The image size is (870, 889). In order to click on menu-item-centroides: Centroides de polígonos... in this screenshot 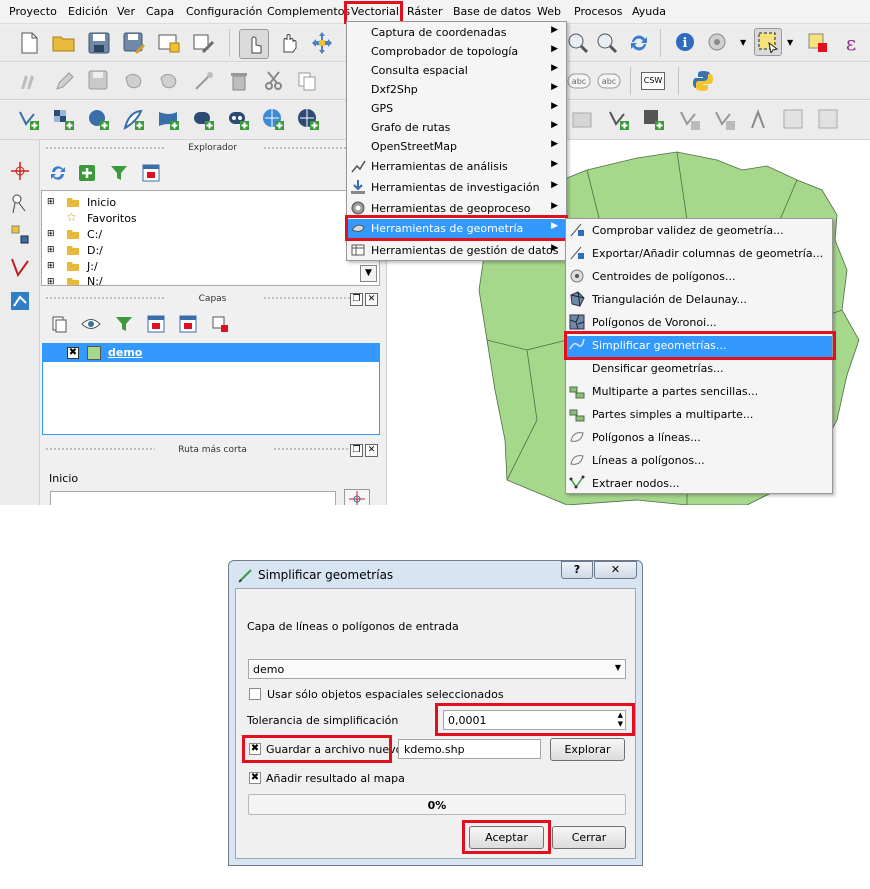, I will do `click(699, 278)`.